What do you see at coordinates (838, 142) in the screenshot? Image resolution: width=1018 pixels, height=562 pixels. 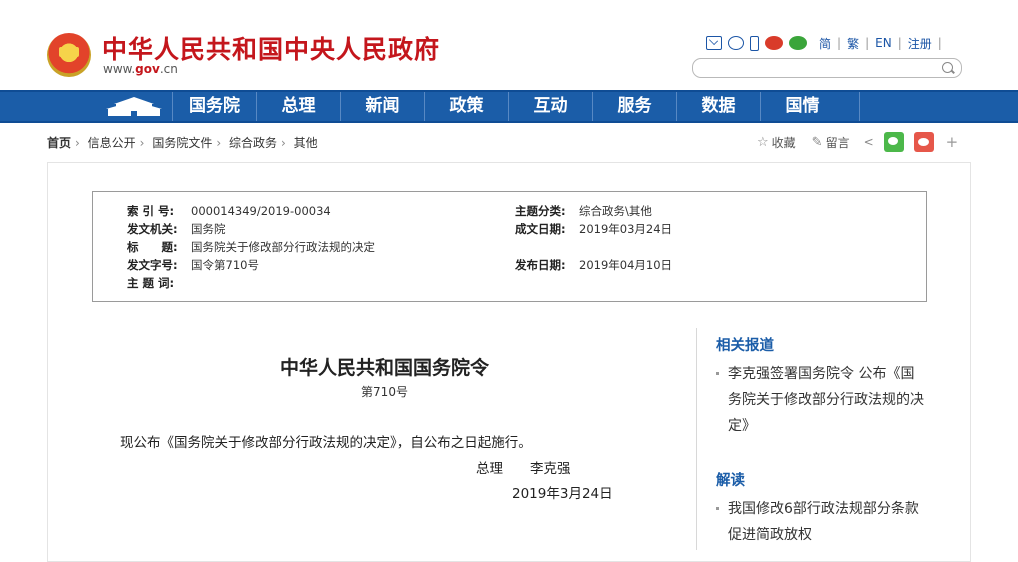 I see `comment-button: 留言` at bounding box center [838, 142].